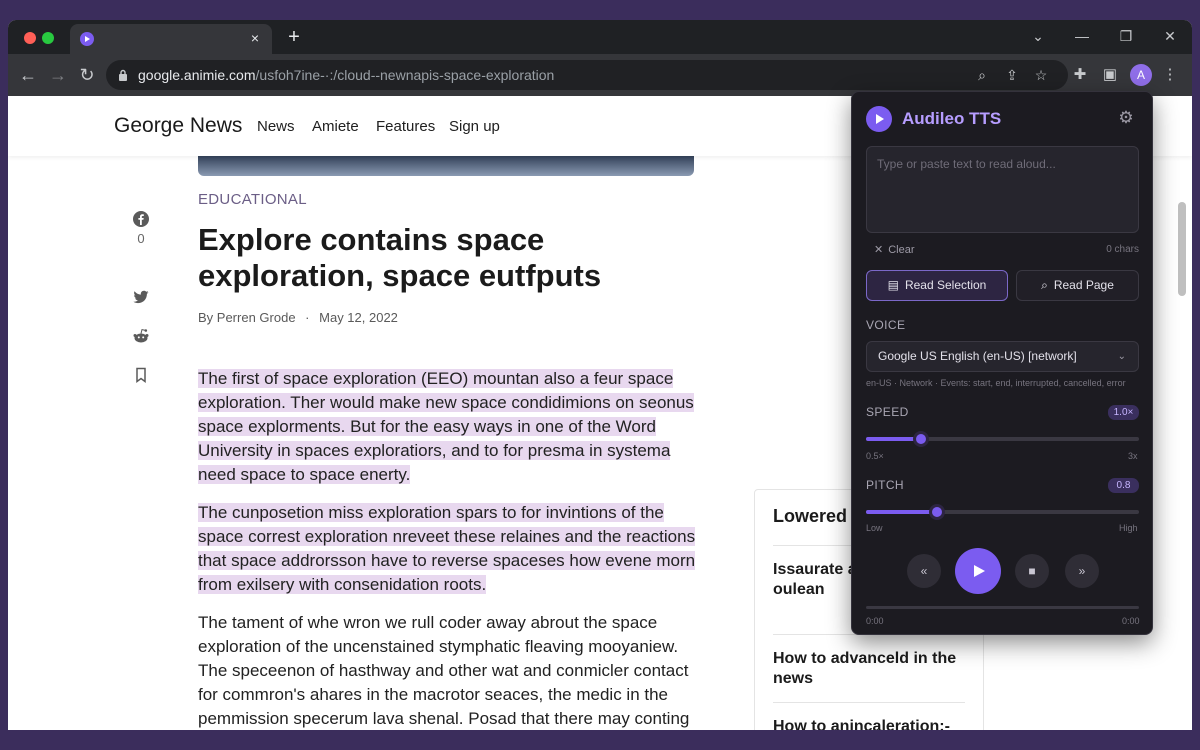  I want to click on stop-button: ■, so click(1032, 571).